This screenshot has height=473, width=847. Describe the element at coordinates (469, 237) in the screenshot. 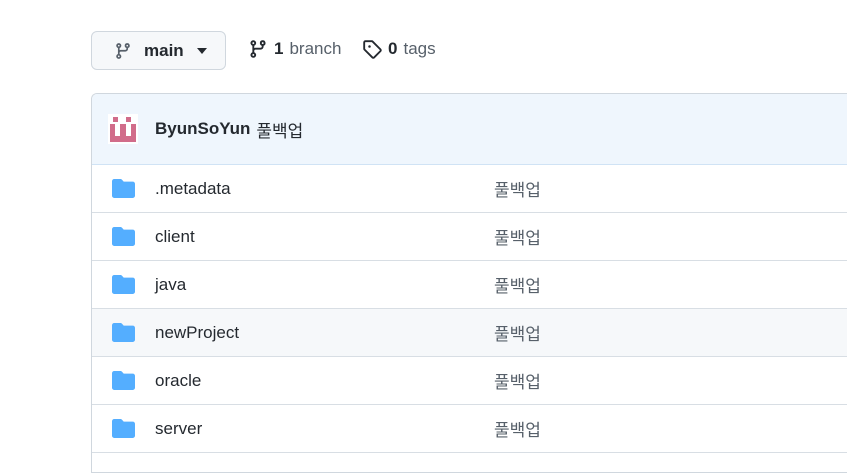

I see `file-row-client: client 풀백업` at that location.